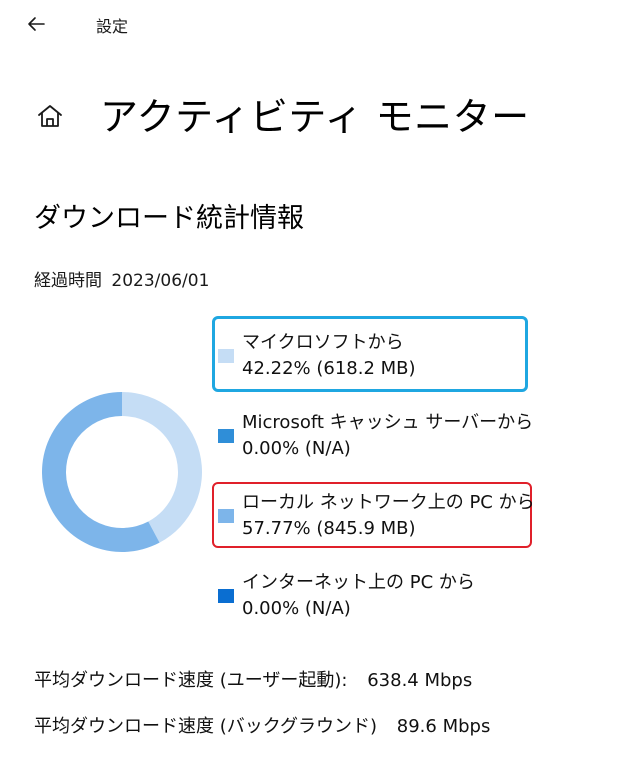 Image resolution: width=640 pixels, height=764 pixels. What do you see at coordinates (443, 726) in the screenshot?
I see `speed-value: 89.6 Mbps` at bounding box center [443, 726].